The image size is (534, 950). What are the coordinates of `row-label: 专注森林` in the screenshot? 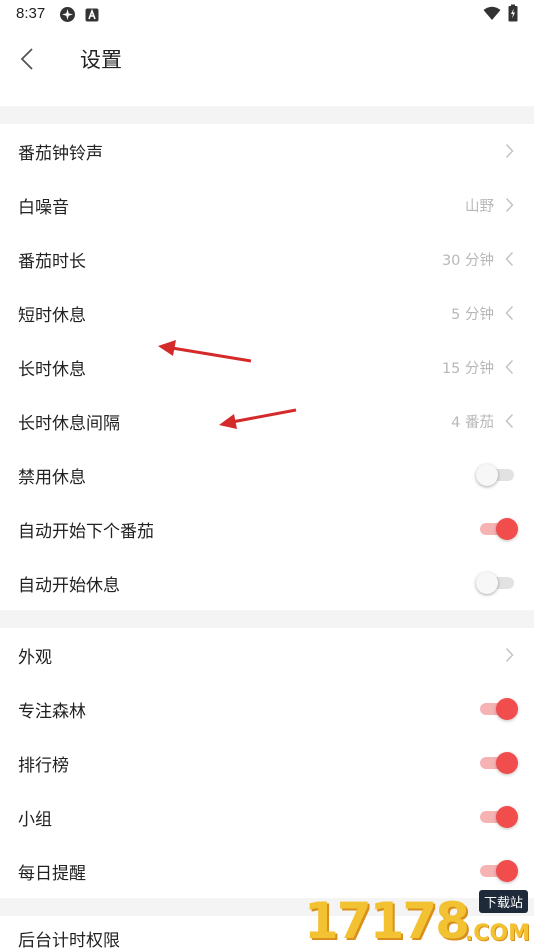 It's located at (52, 711).